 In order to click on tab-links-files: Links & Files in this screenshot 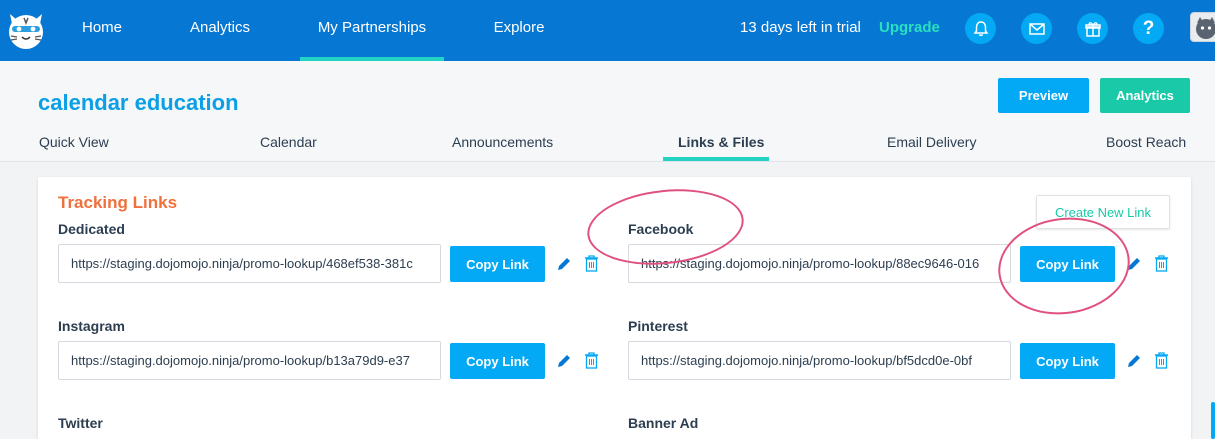, I will do `click(721, 142)`.